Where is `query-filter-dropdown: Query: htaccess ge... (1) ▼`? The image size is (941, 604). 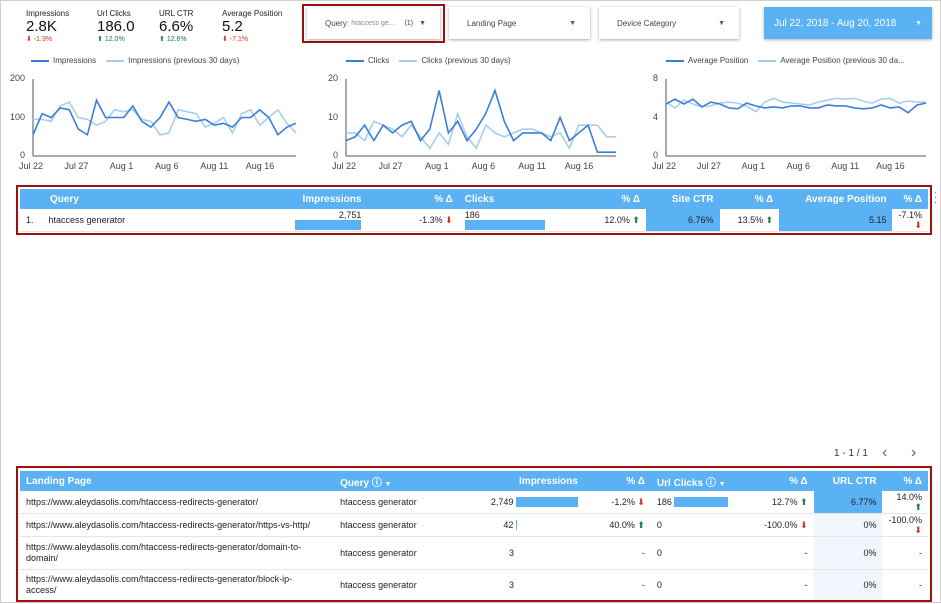
query-filter-dropdown: Query: htaccess ge... (1) ▼ is located at coordinates (373, 23).